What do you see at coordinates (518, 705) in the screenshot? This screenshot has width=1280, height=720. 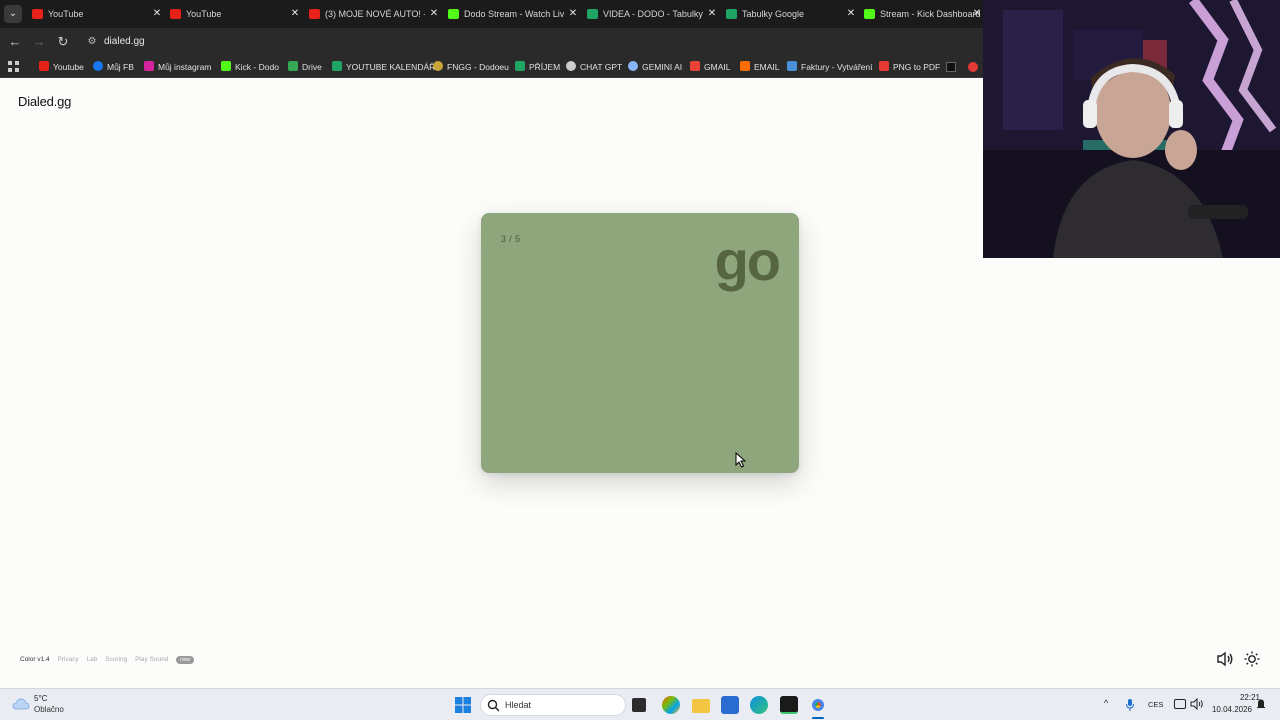 I see `search-placeholder: Hledat` at bounding box center [518, 705].